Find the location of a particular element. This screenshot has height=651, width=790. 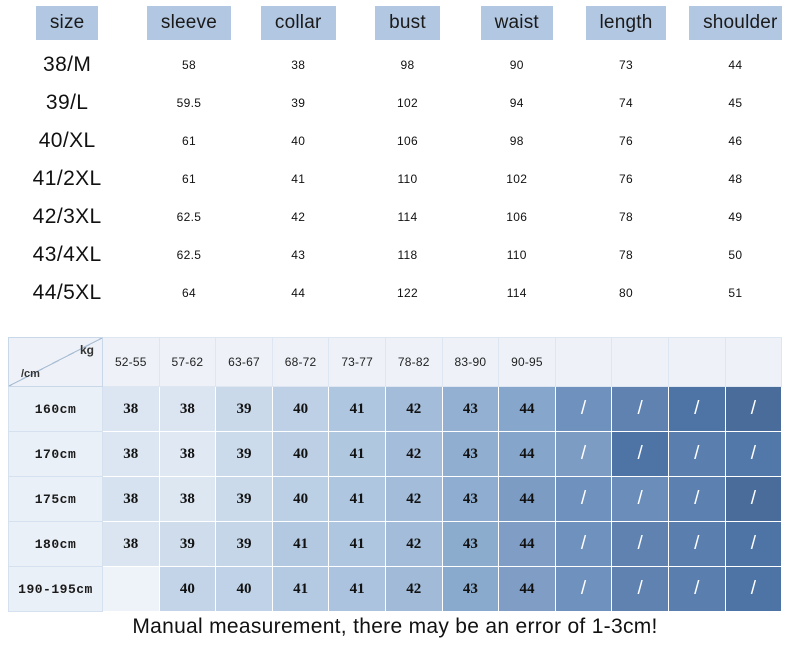

spec-shoulder-cell: 50 is located at coordinates (735, 255).